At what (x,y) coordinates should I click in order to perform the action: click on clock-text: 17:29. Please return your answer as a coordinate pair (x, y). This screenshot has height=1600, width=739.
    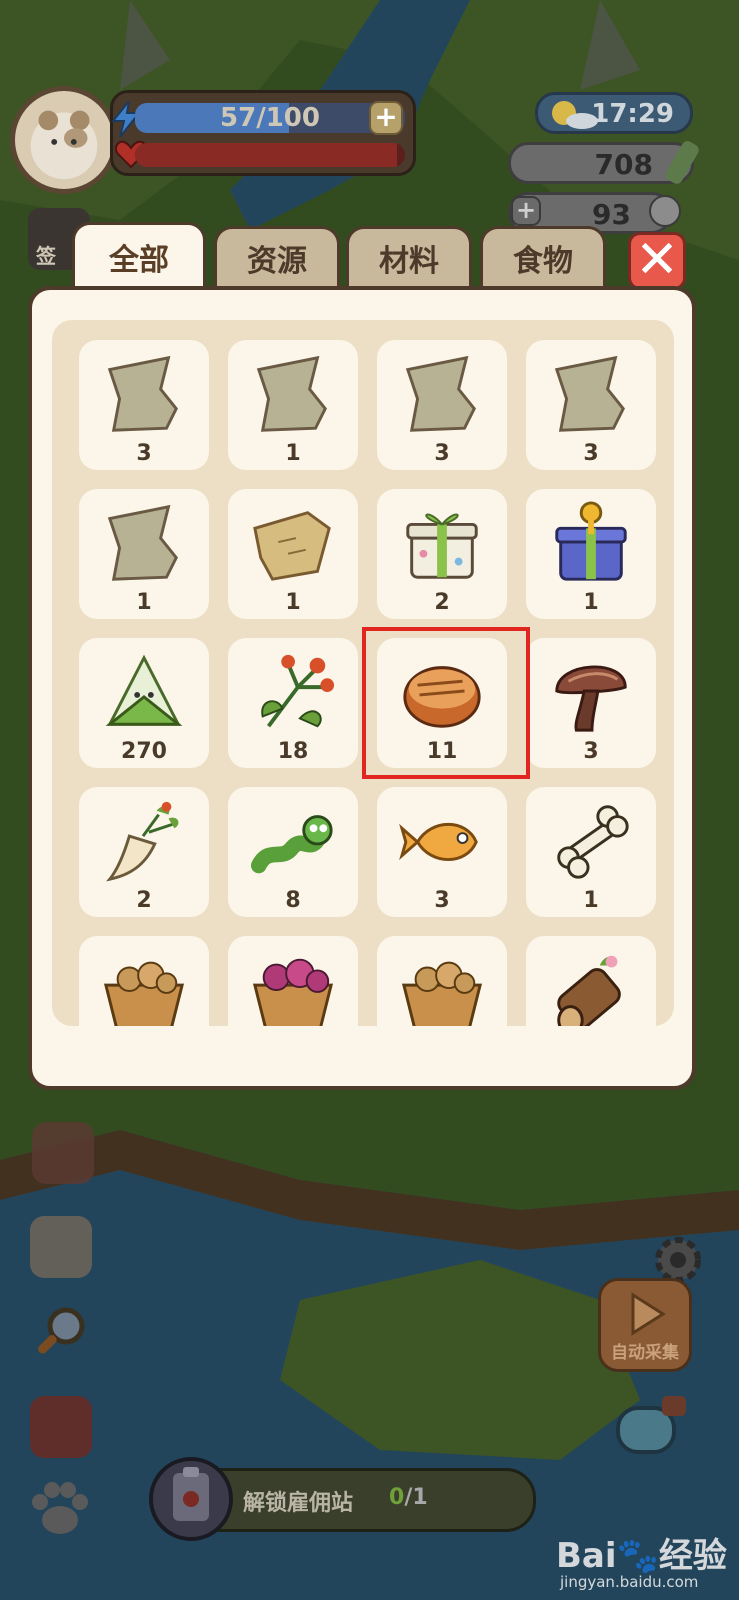
    Looking at the image, I should click on (632, 114).